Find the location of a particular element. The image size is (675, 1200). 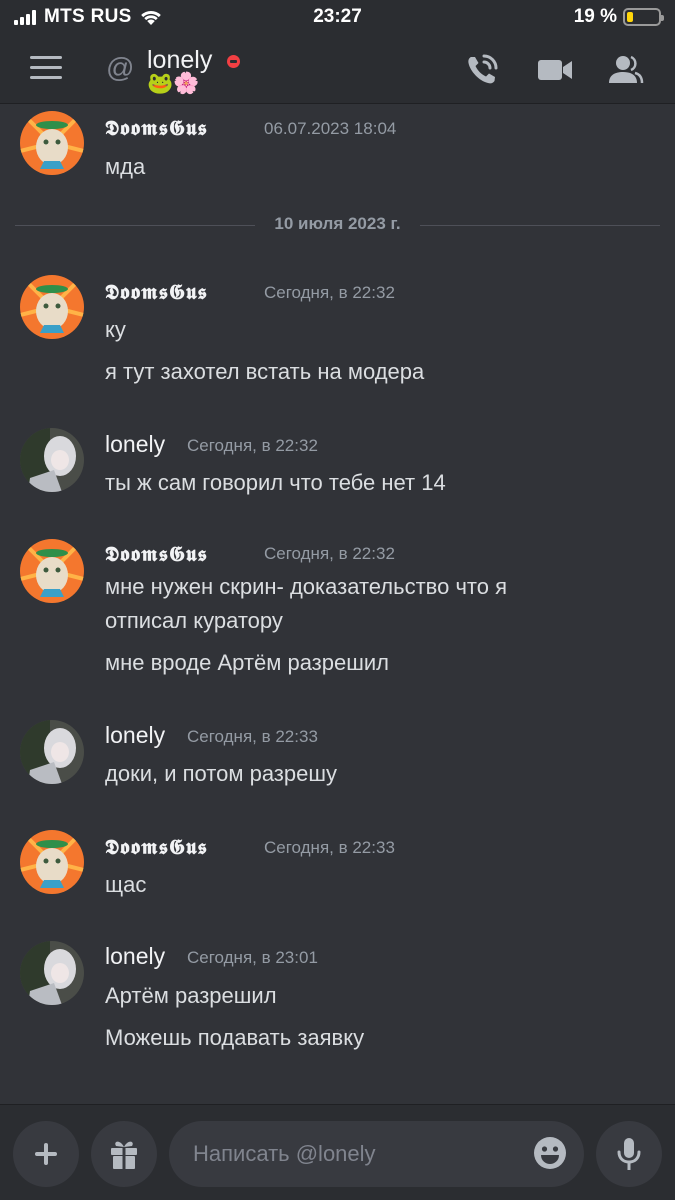

mic-button is located at coordinates (629, 1154).